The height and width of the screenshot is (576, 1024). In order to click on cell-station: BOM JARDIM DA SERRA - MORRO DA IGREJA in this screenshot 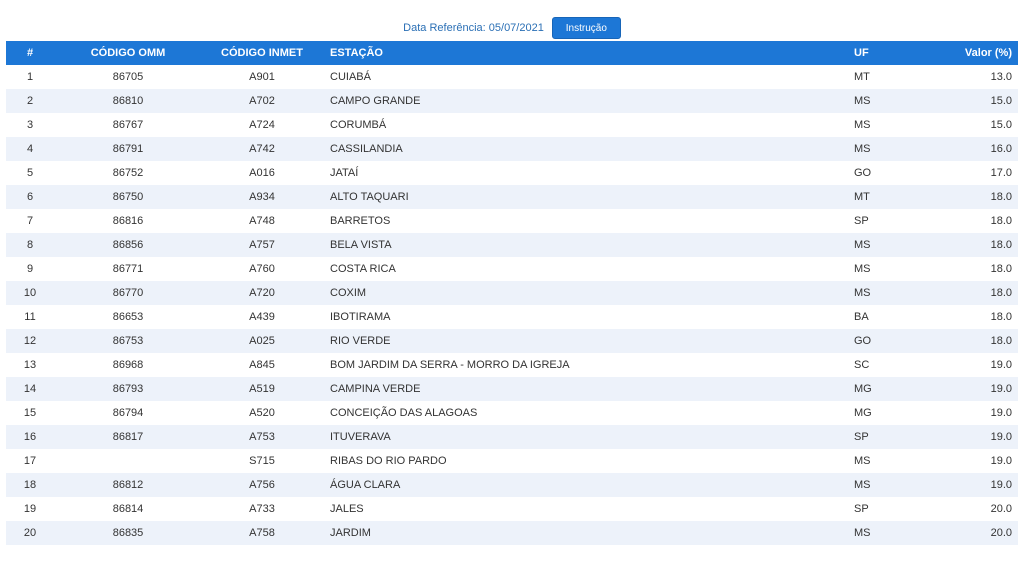, I will do `click(450, 365)`.